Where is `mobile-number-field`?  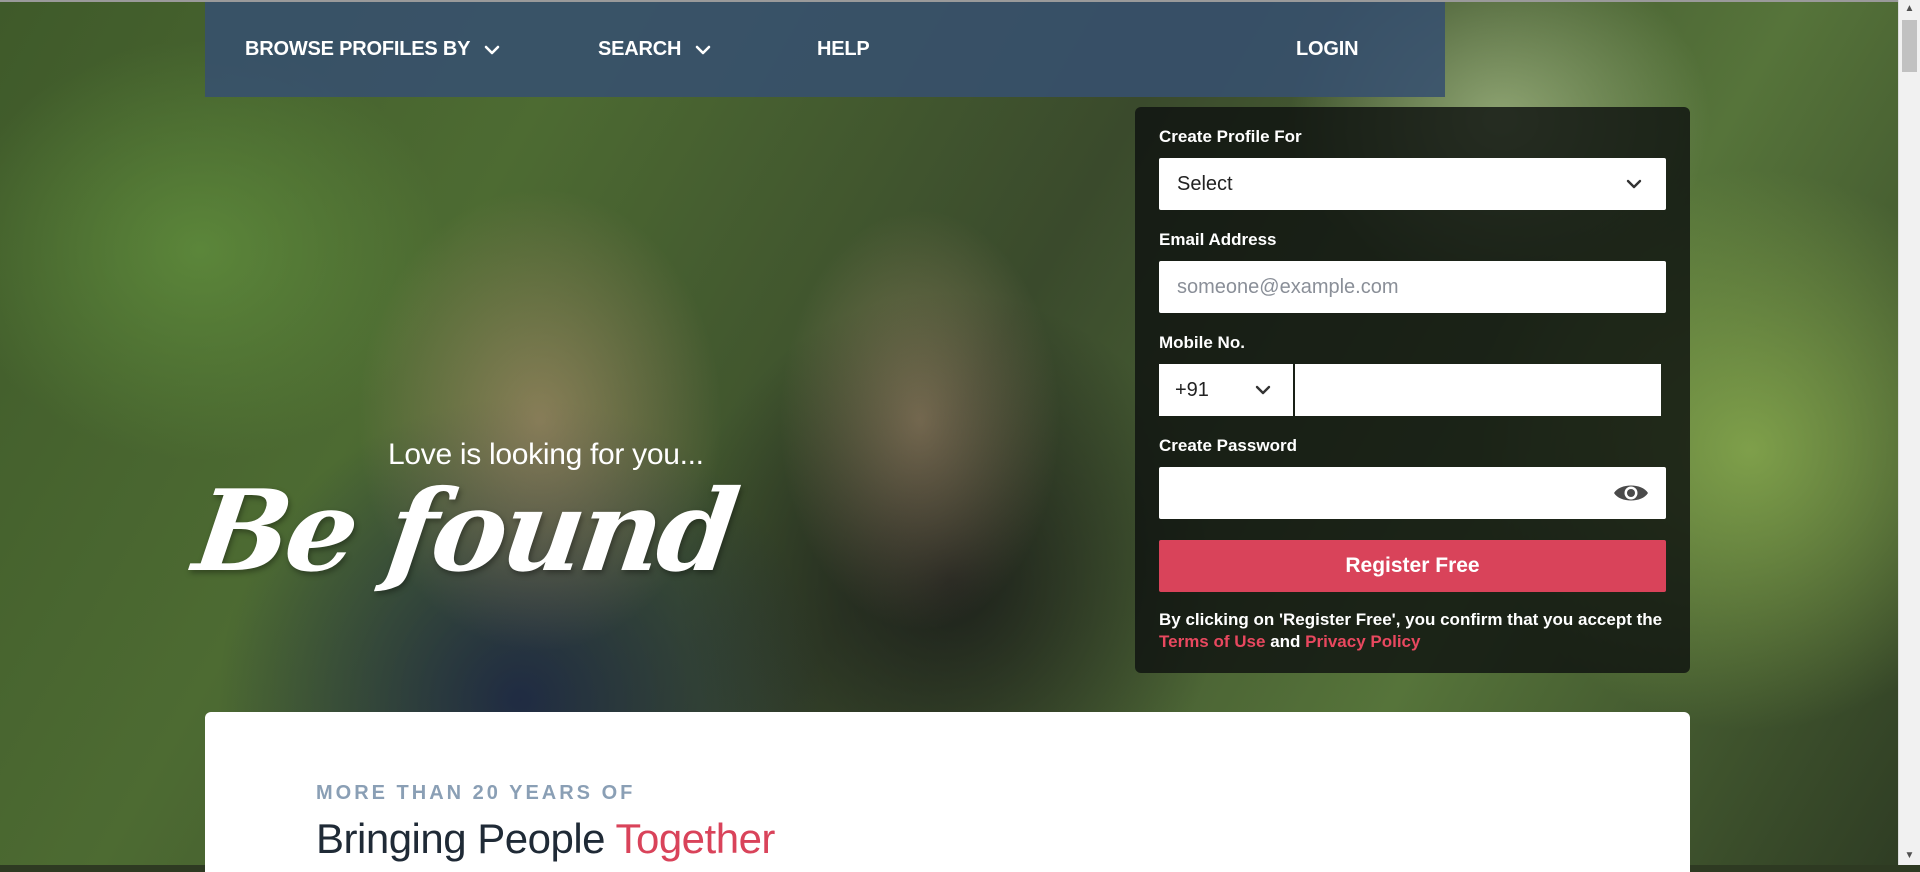 mobile-number-field is located at coordinates (1478, 390).